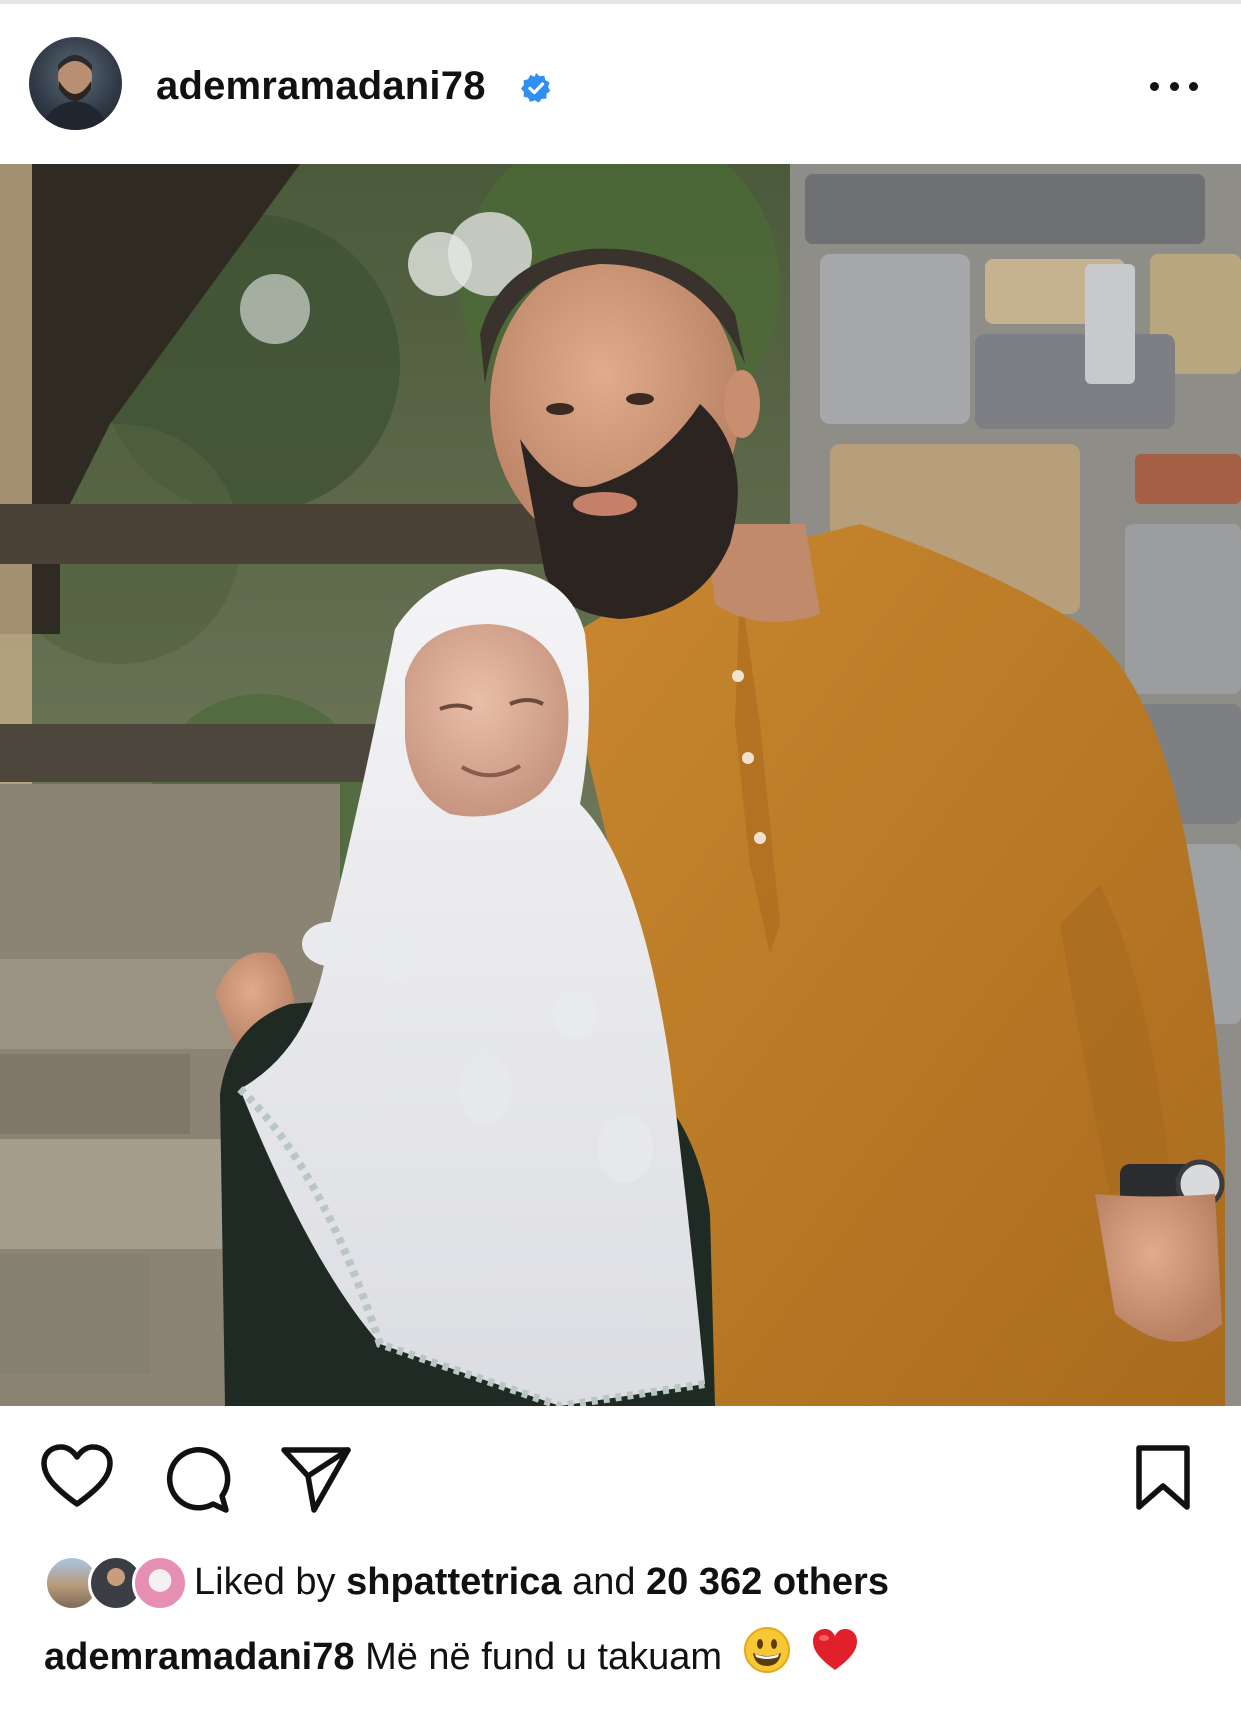  What do you see at coordinates (321, 86) in the screenshot?
I see `post-username: ademramadani78` at bounding box center [321, 86].